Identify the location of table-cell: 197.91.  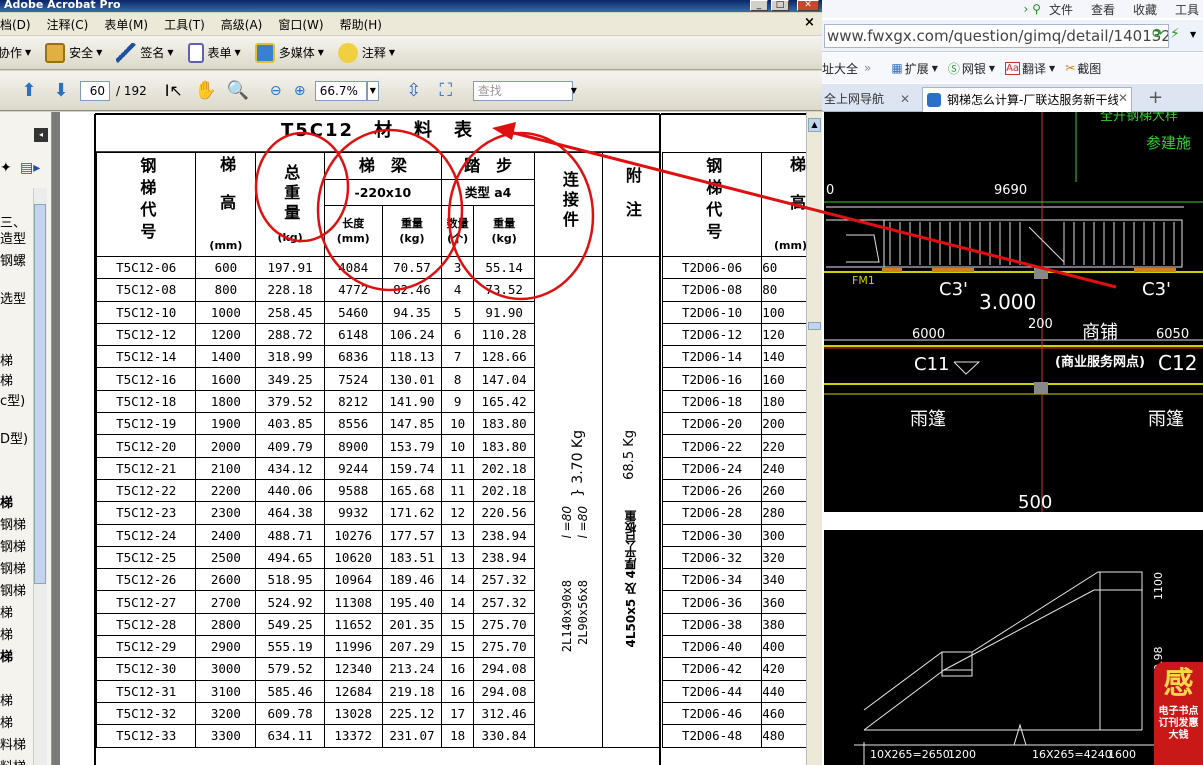
(290, 267).